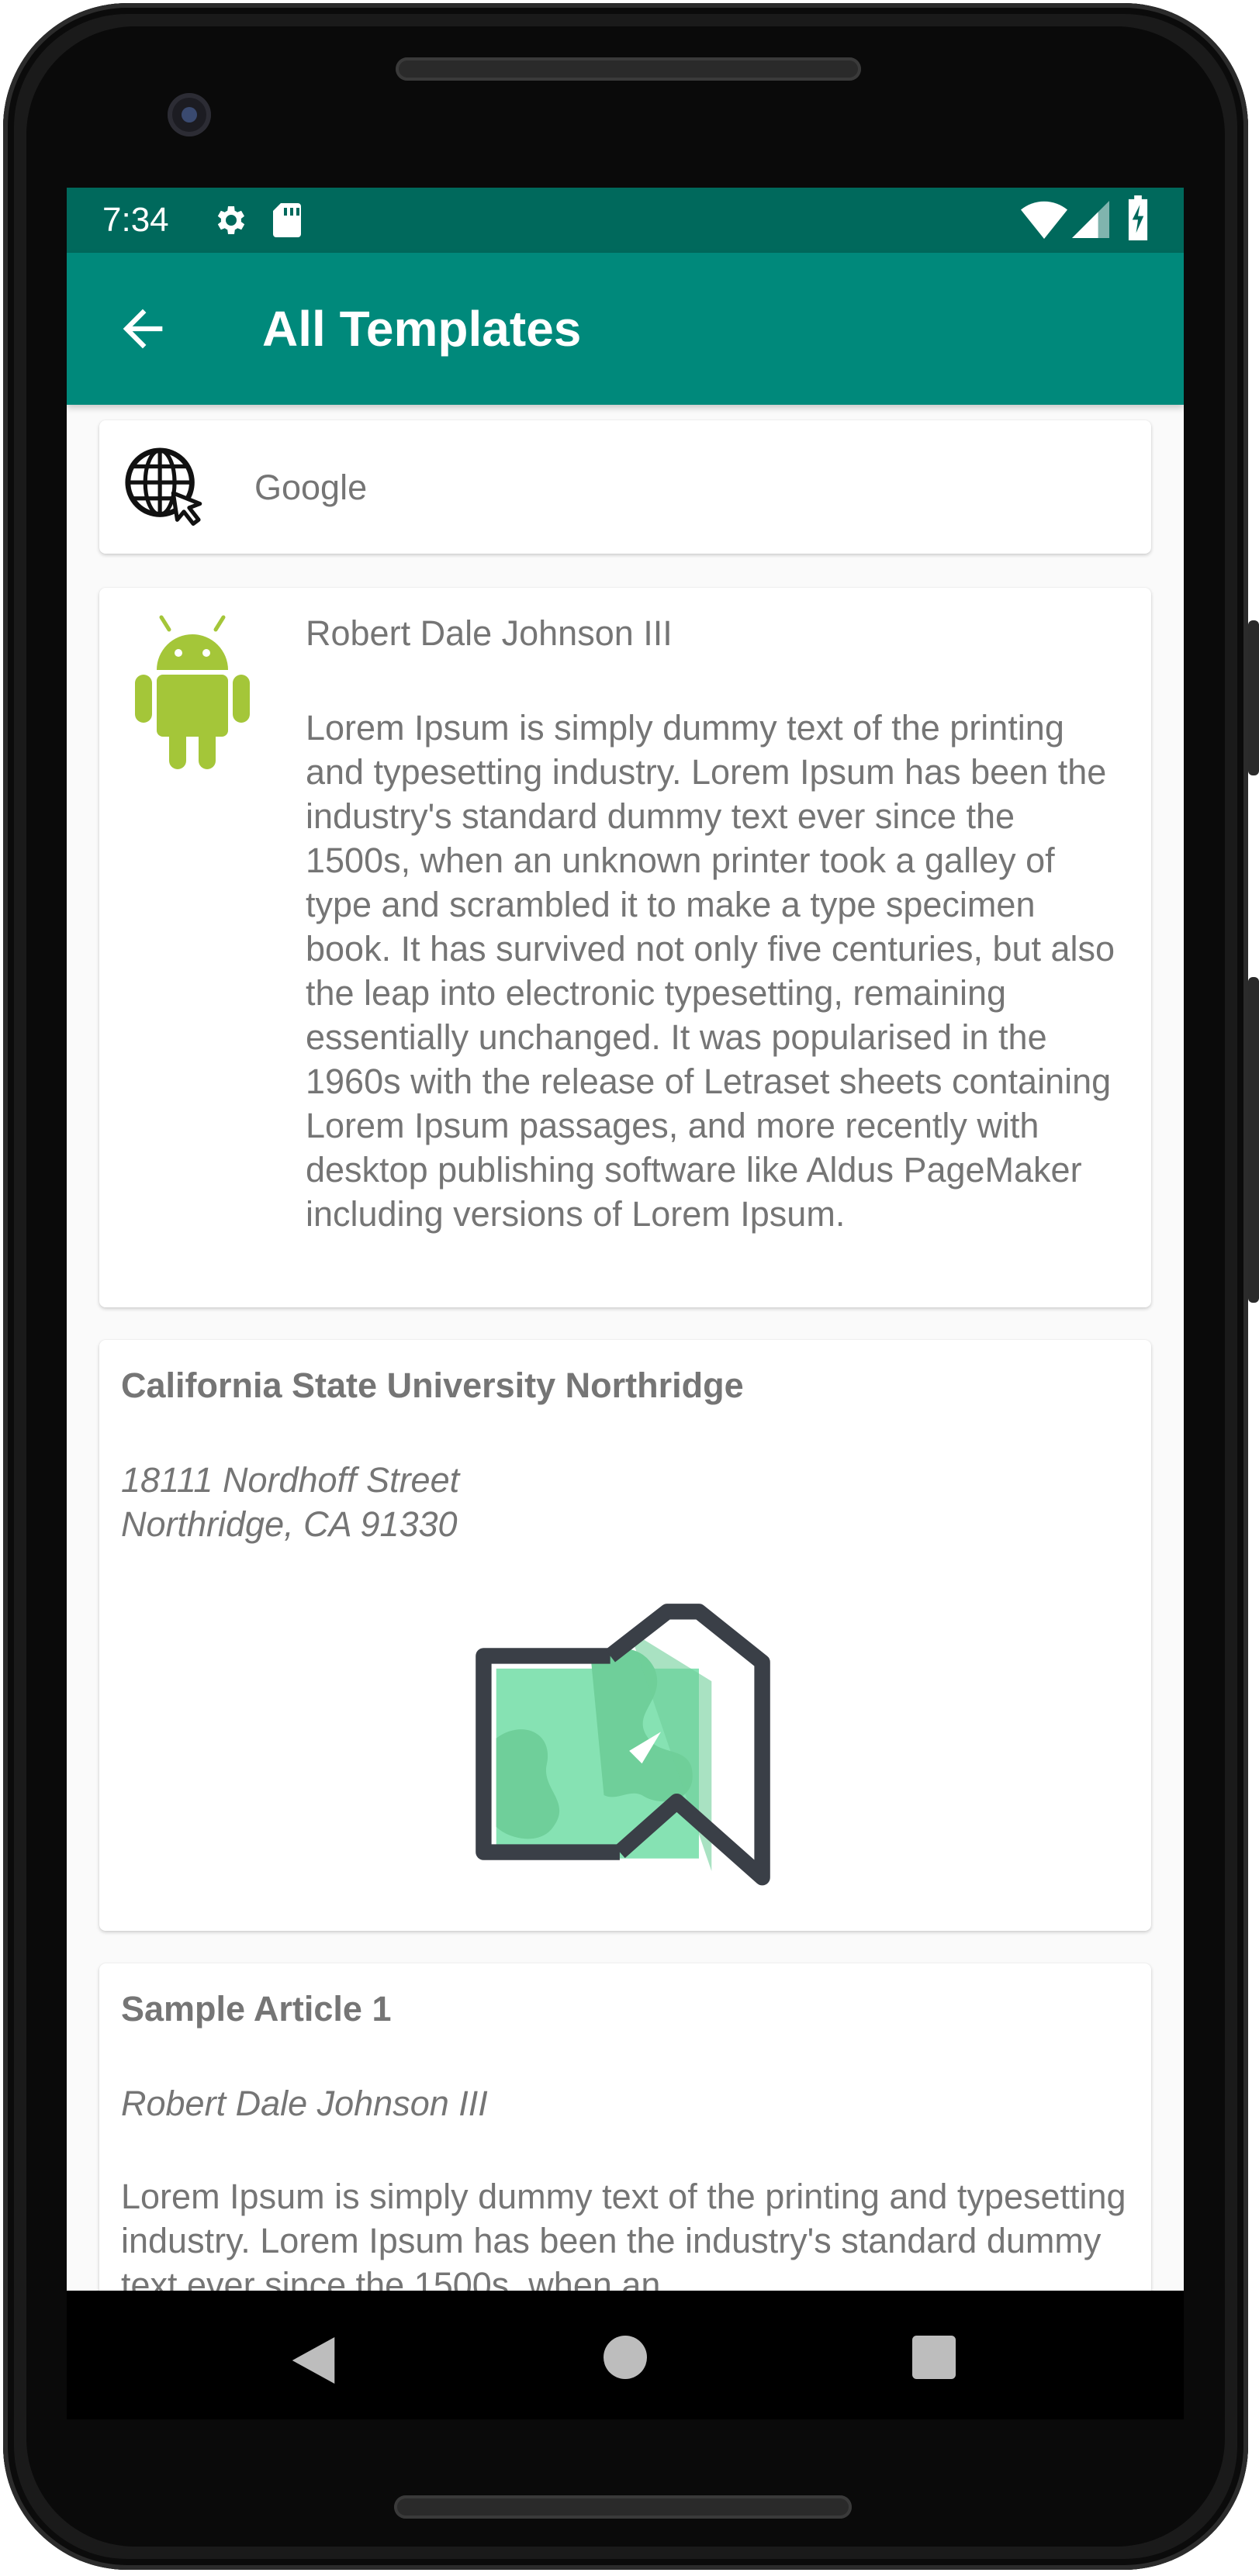 The image size is (1259, 2576). What do you see at coordinates (628, 69) in the screenshot?
I see `earpiece-speaker` at bounding box center [628, 69].